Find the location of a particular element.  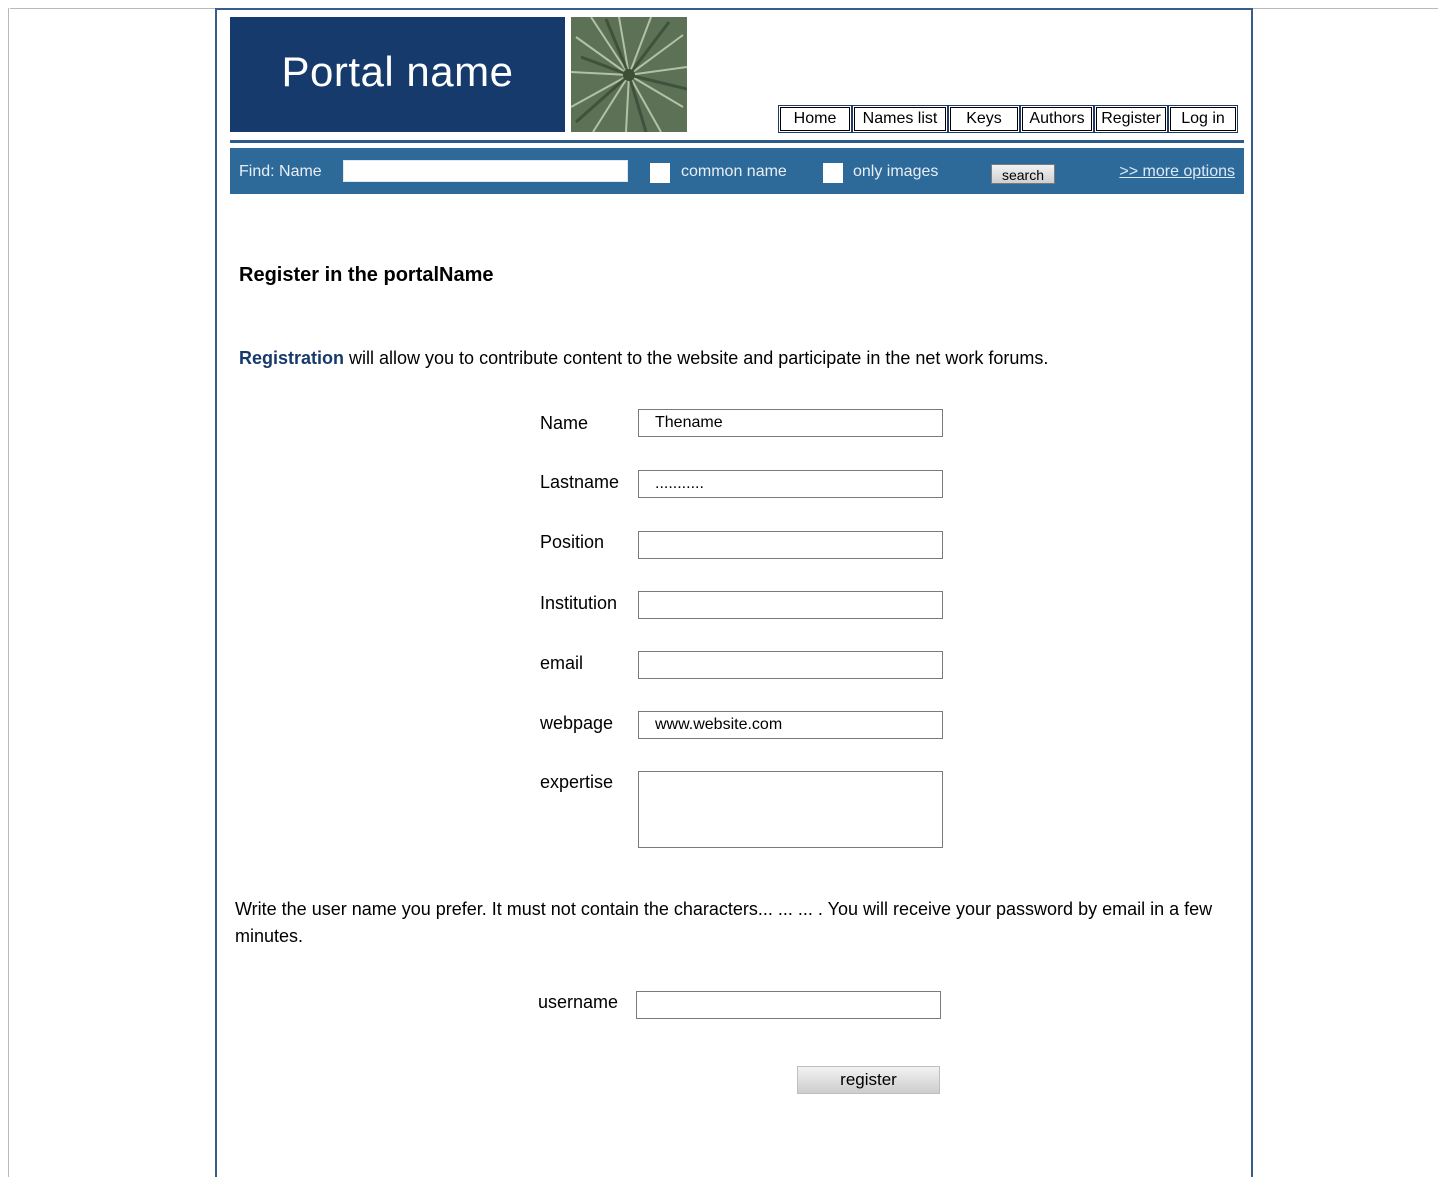

webpage-label: webpage is located at coordinates (577, 723).